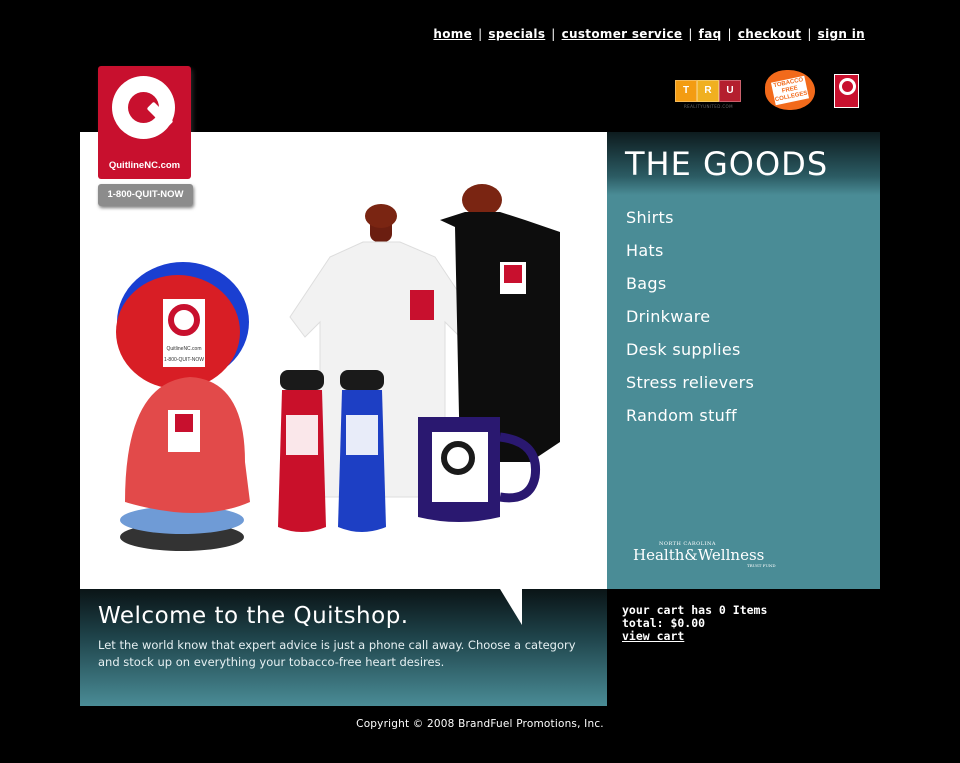 This screenshot has width=960, height=763. What do you see at coordinates (730, 91) in the screenshot?
I see `tru-letter-u: U` at bounding box center [730, 91].